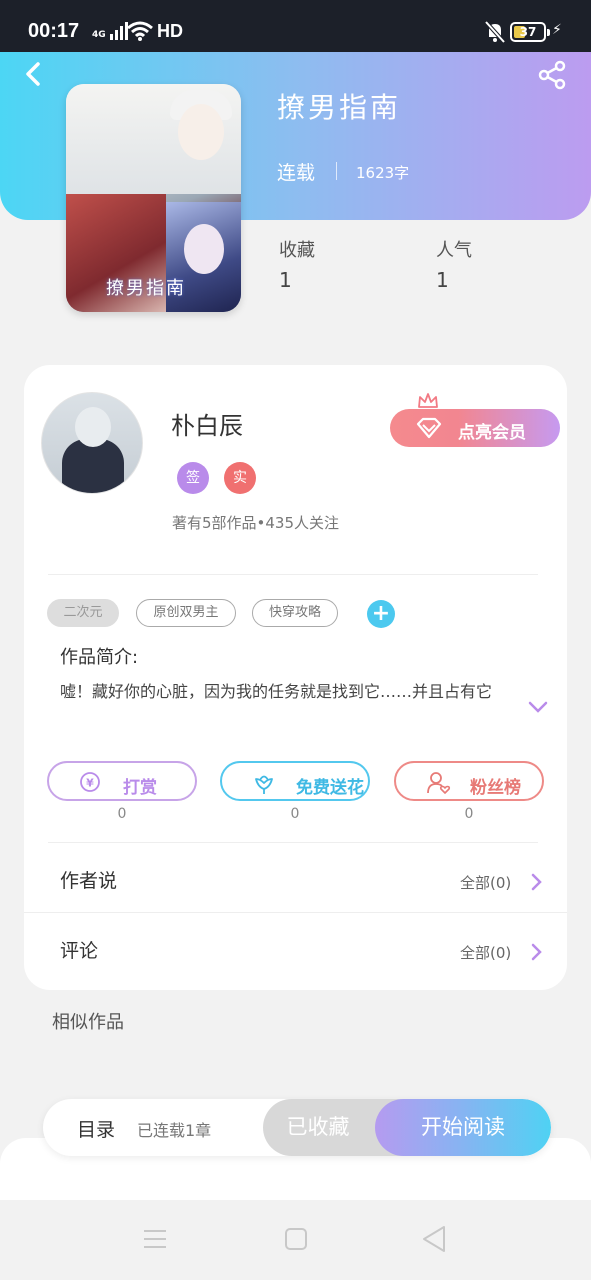 The image size is (591, 1280). I want to click on fan-ranking-label: 粉丝榜, so click(495, 787).